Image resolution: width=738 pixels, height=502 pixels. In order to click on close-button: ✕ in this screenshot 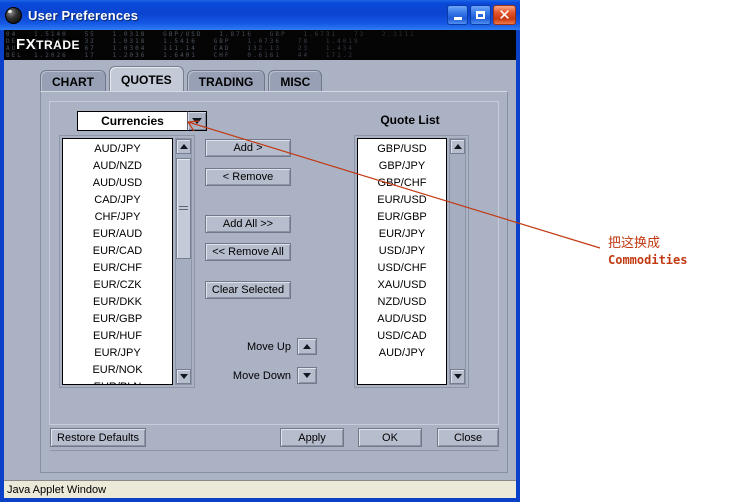, I will do `click(504, 15)`.